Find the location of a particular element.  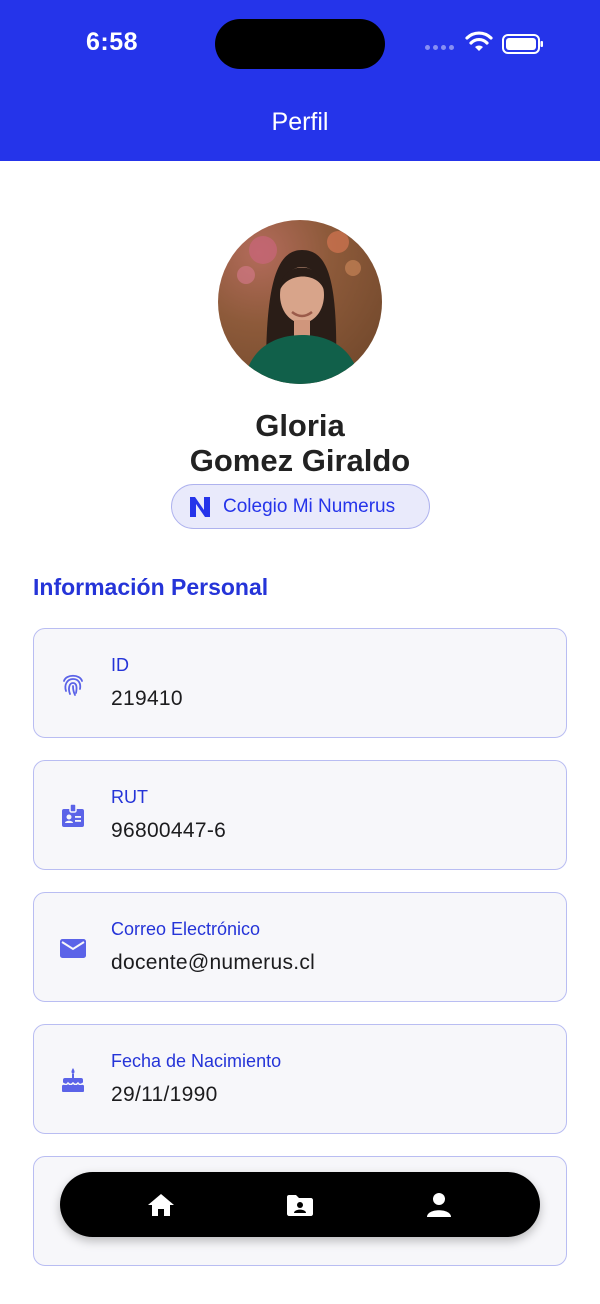

profile-last-name: Gomez Giraldo is located at coordinates (300, 460).